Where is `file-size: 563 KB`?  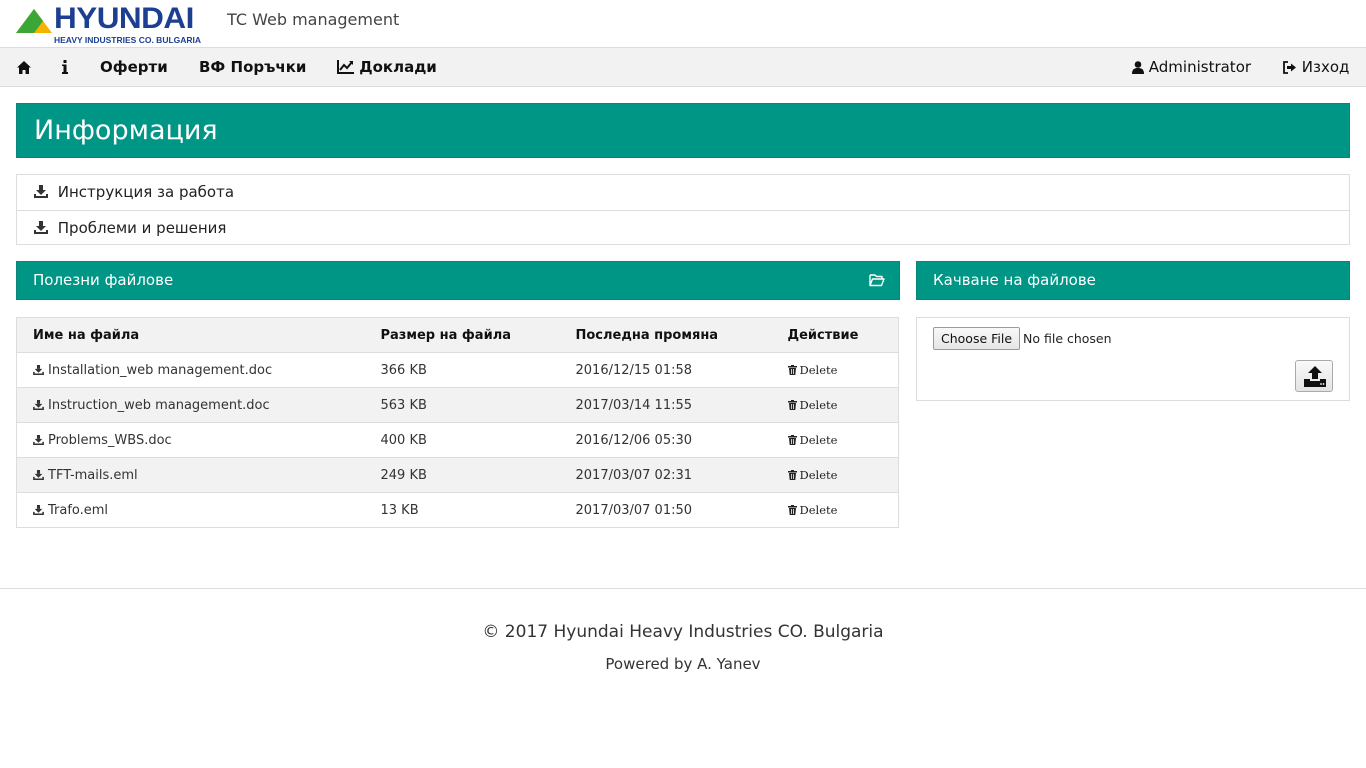
file-size: 563 KB is located at coordinates (462, 405).